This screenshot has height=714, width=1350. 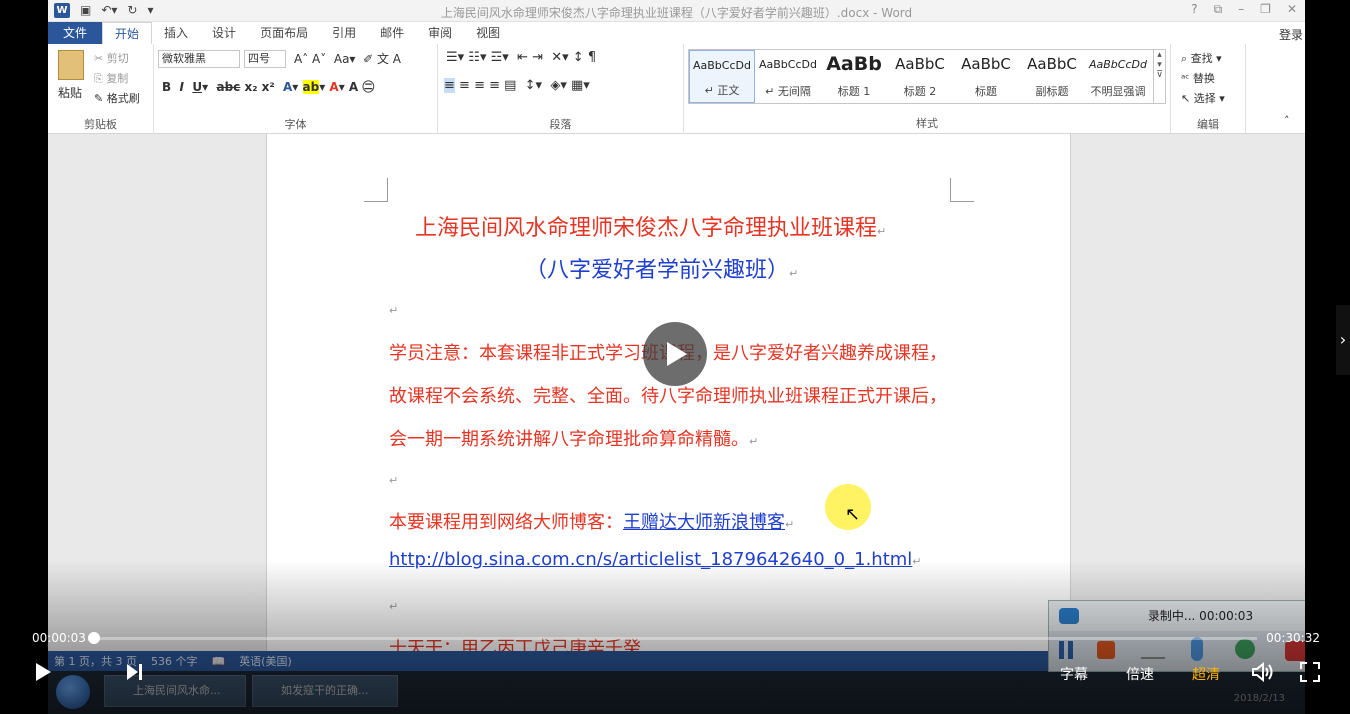 What do you see at coordinates (788, 91) in the screenshot?
I see `style-name: ↵ 无间隔` at bounding box center [788, 91].